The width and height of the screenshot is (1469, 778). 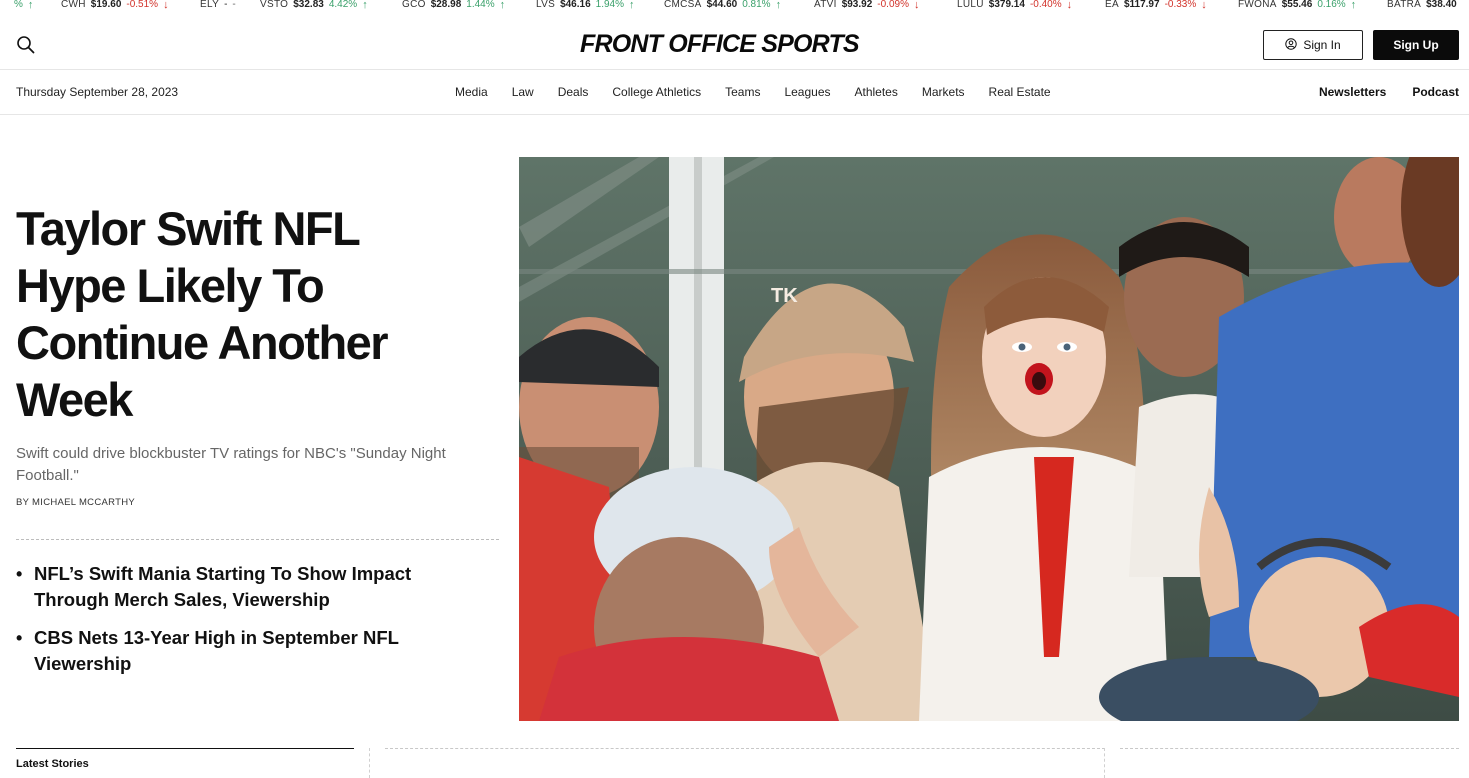 I want to click on ticker-item: LULU $379.14 -0.40% ↓, so click(x=1015, y=5).